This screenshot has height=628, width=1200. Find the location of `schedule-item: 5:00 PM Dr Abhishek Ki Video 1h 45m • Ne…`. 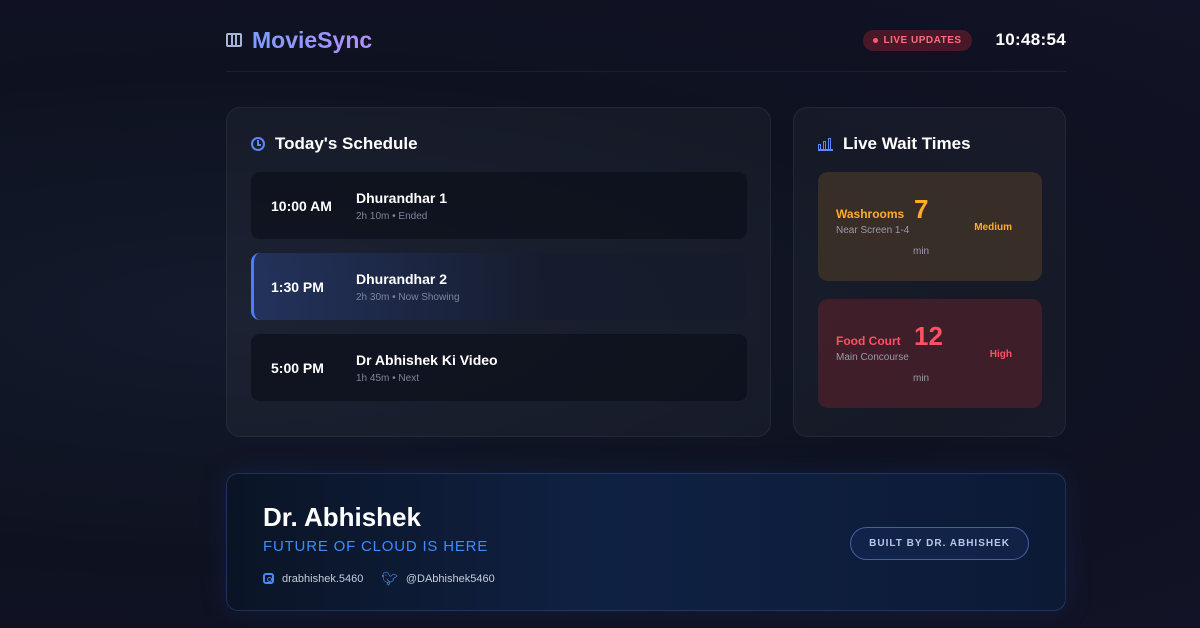

schedule-item: 5:00 PM Dr Abhishek Ki Video 1h 45m • Ne… is located at coordinates (499, 367).